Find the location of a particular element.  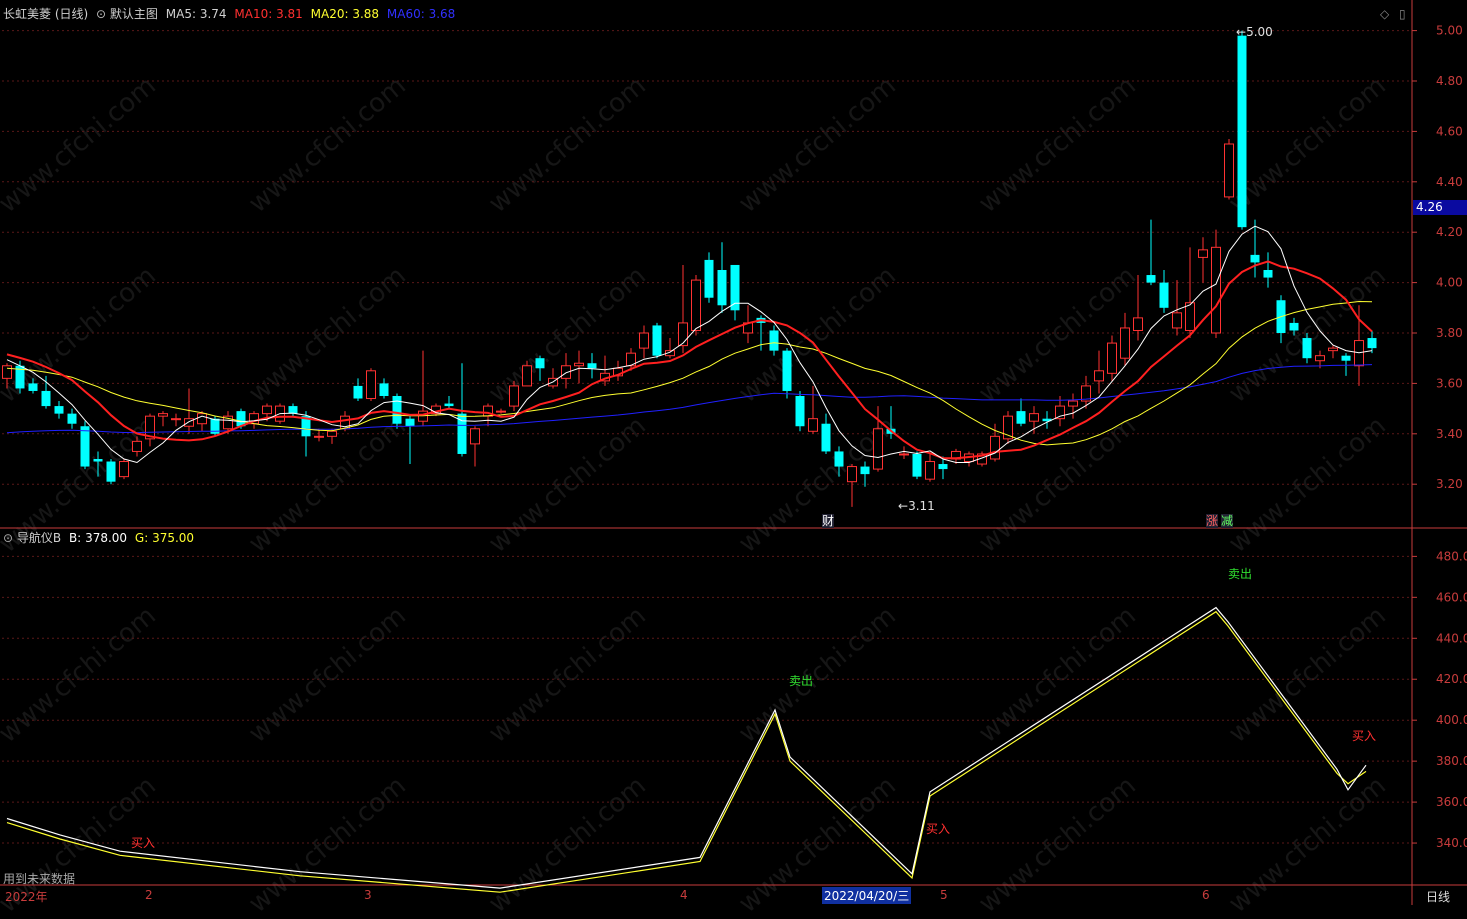

future-data-note: 用到未来数据 is located at coordinates (39, 879).